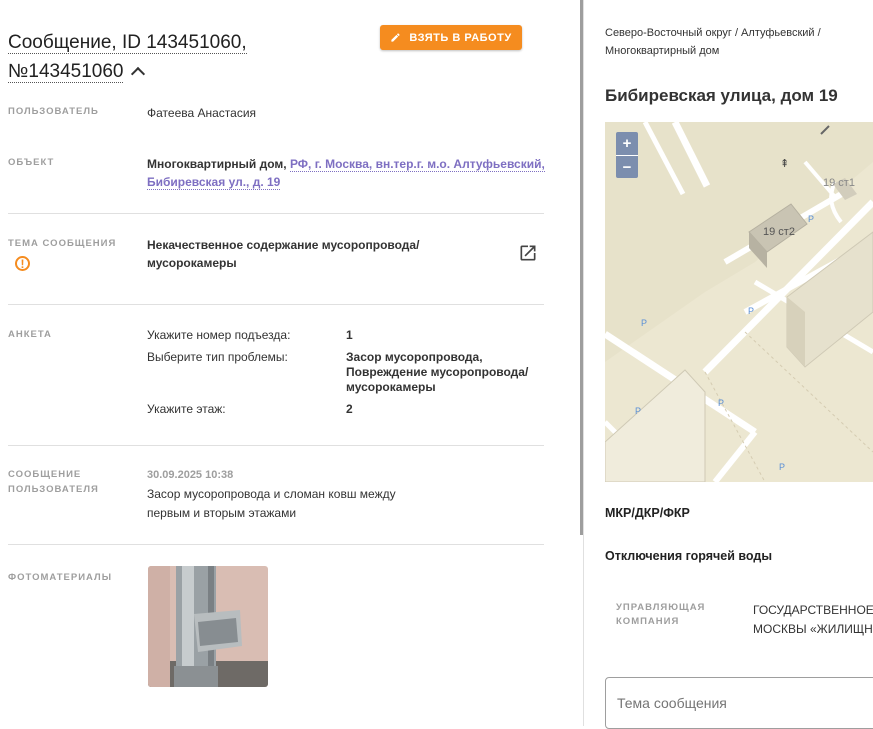 The image size is (873, 729). I want to click on object-address-link-2: Бибиревская ул., д. 19, so click(214, 182).